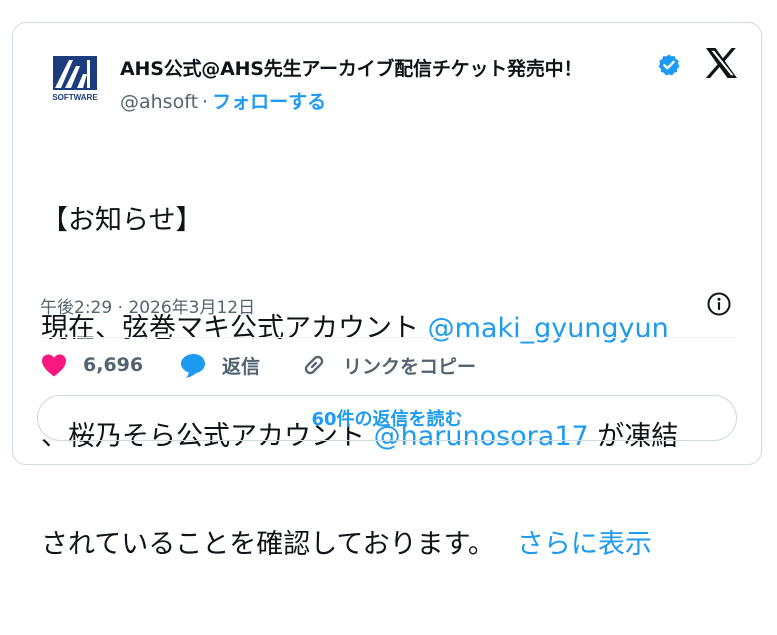  I want to click on reply-button: 返信, so click(219, 365).